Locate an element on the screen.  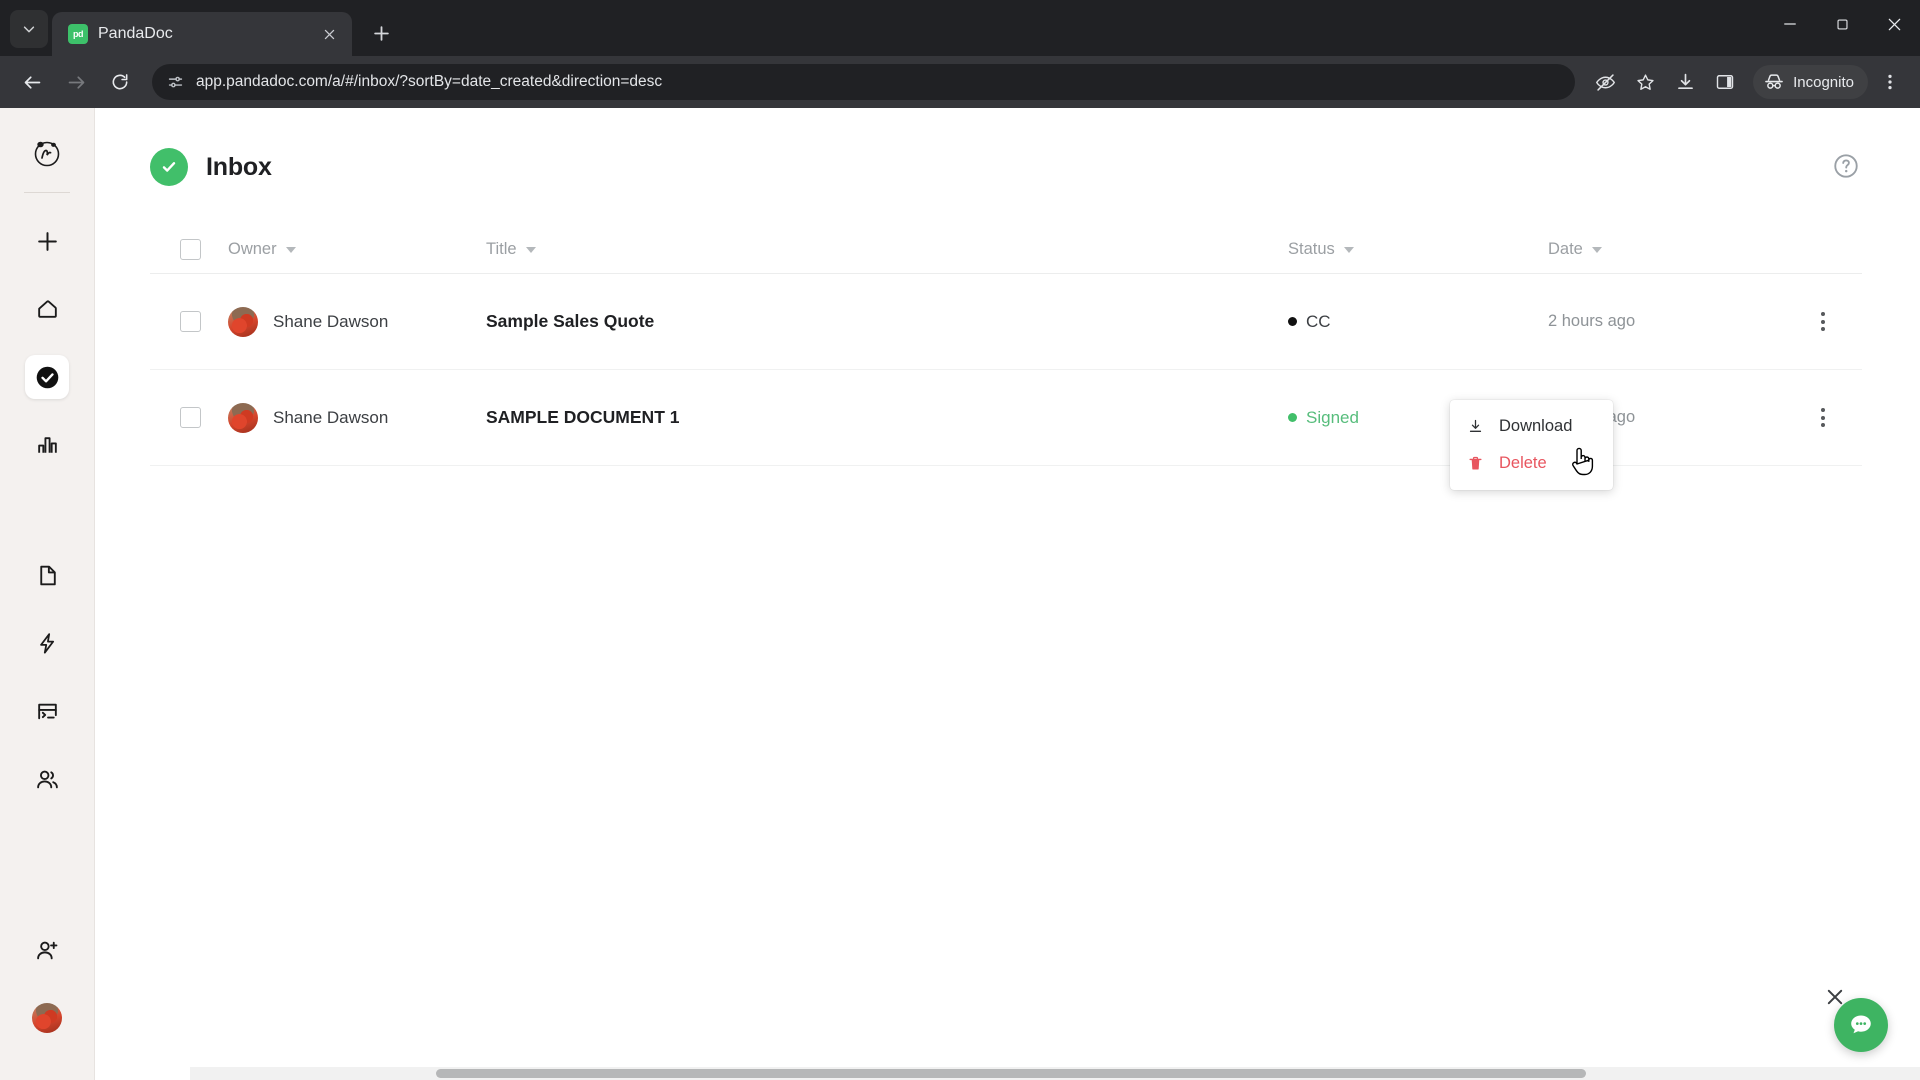
eye-slash-icon is located at coordinates (1605, 82).